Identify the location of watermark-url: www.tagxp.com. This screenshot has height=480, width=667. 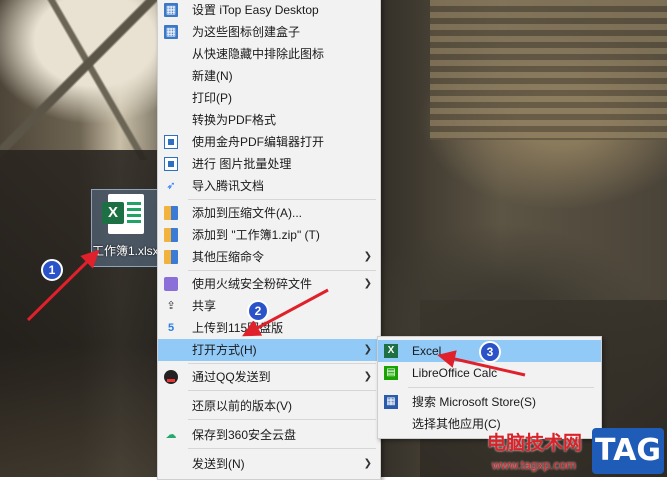
(534, 465).